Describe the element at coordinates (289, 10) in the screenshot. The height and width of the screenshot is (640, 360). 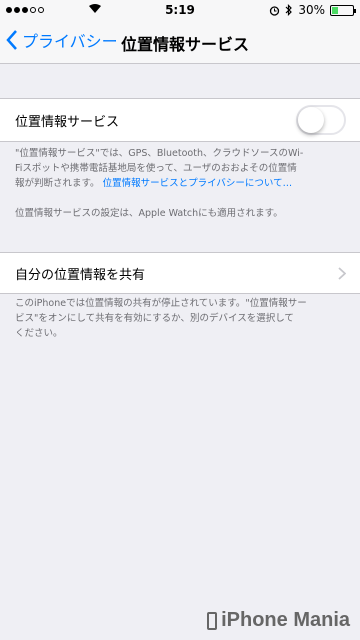
I see `bluetooth-icon` at that location.